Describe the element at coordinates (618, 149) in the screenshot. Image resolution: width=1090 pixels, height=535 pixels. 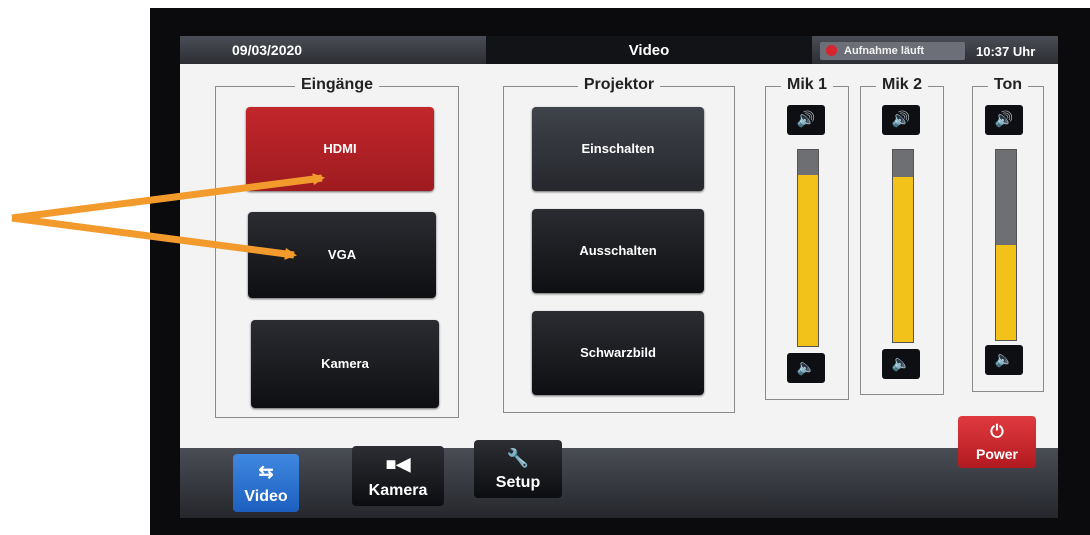
I see `projector-on-button: Einschalten` at that location.